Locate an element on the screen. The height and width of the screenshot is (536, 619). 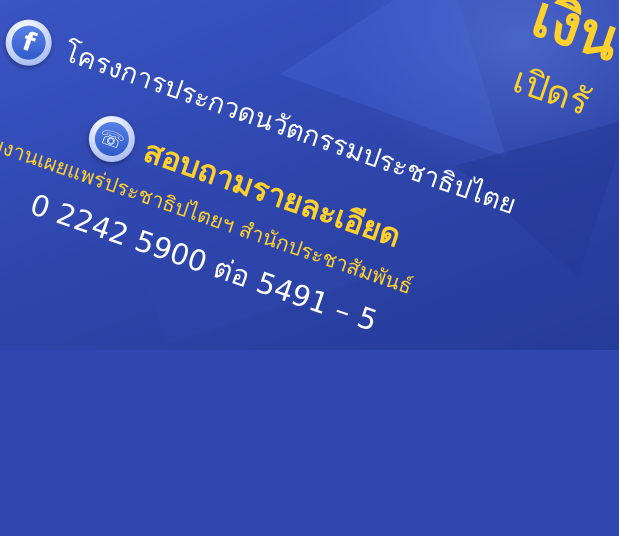
facebook-icon: f is located at coordinates (29, 42).